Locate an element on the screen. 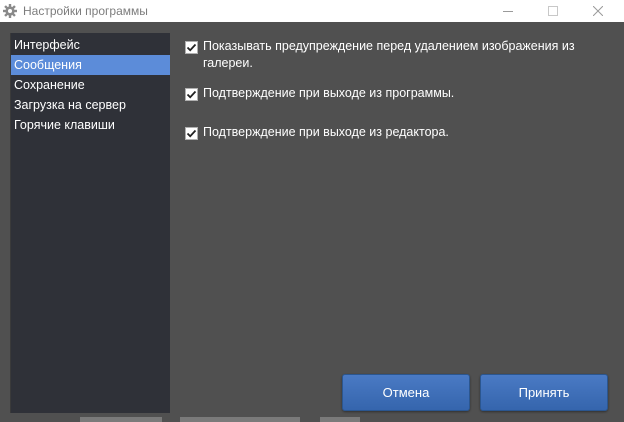 The width and height of the screenshot is (624, 422). checkbox-confirm-exit-program is located at coordinates (191, 94).